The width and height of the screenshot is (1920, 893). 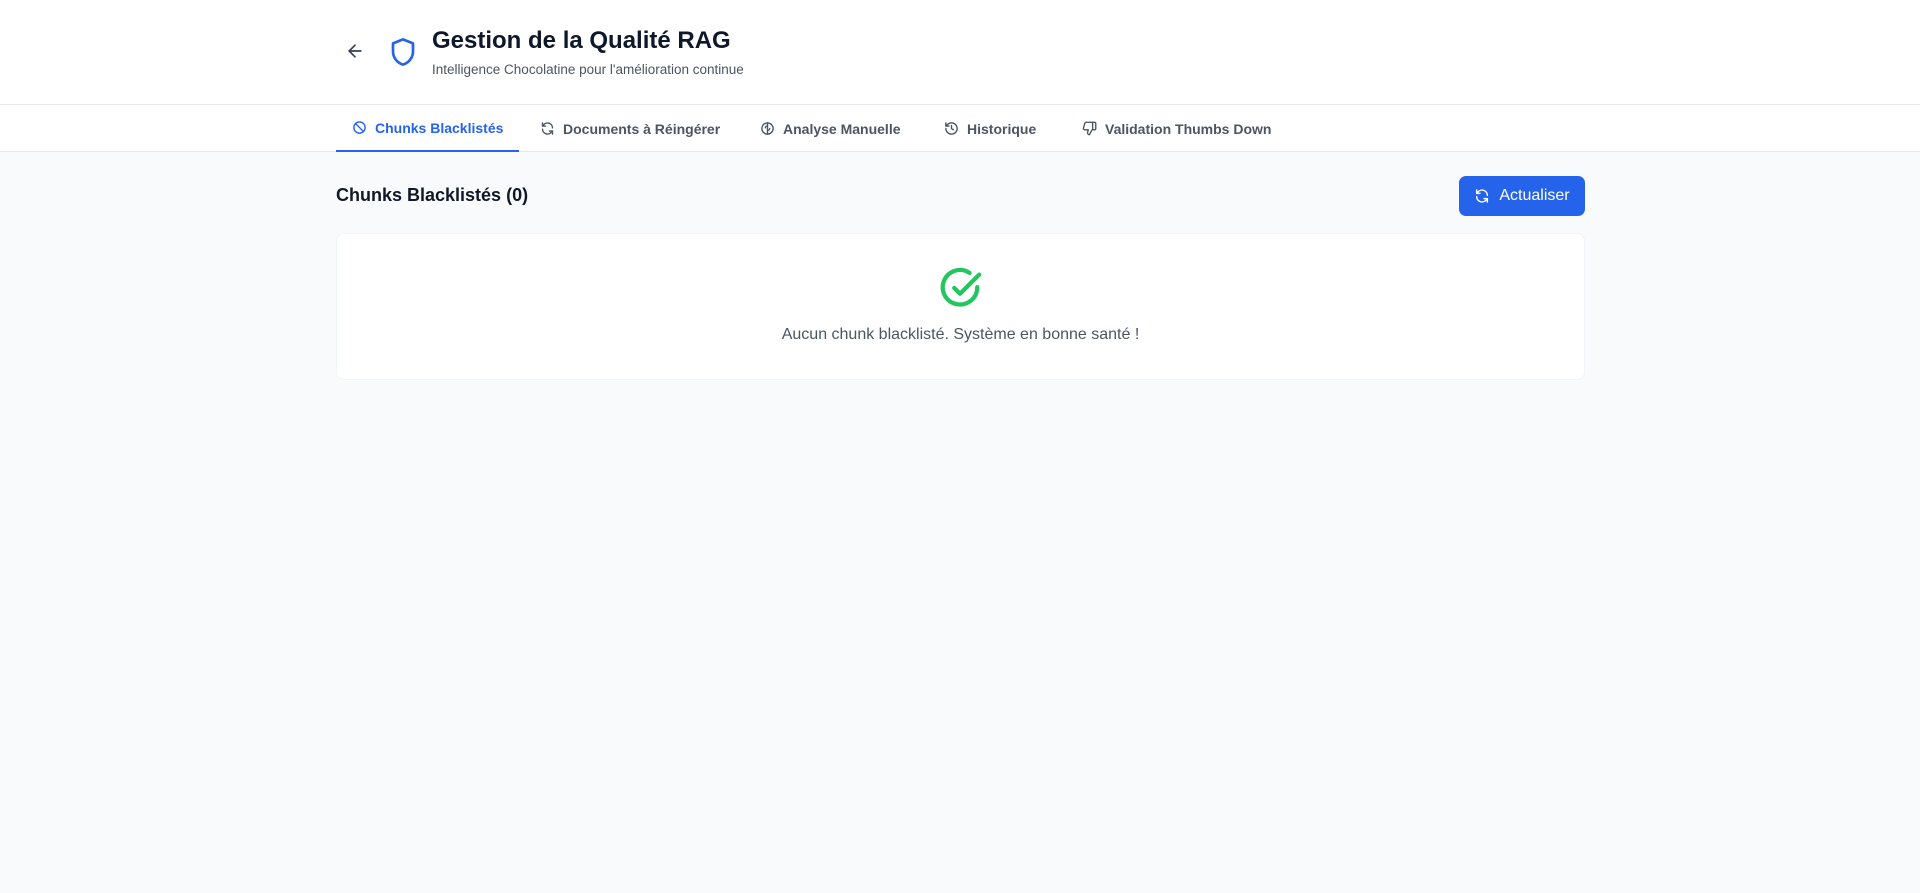 I want to click on tab-label: Historique, so click(x=1002, y=128).